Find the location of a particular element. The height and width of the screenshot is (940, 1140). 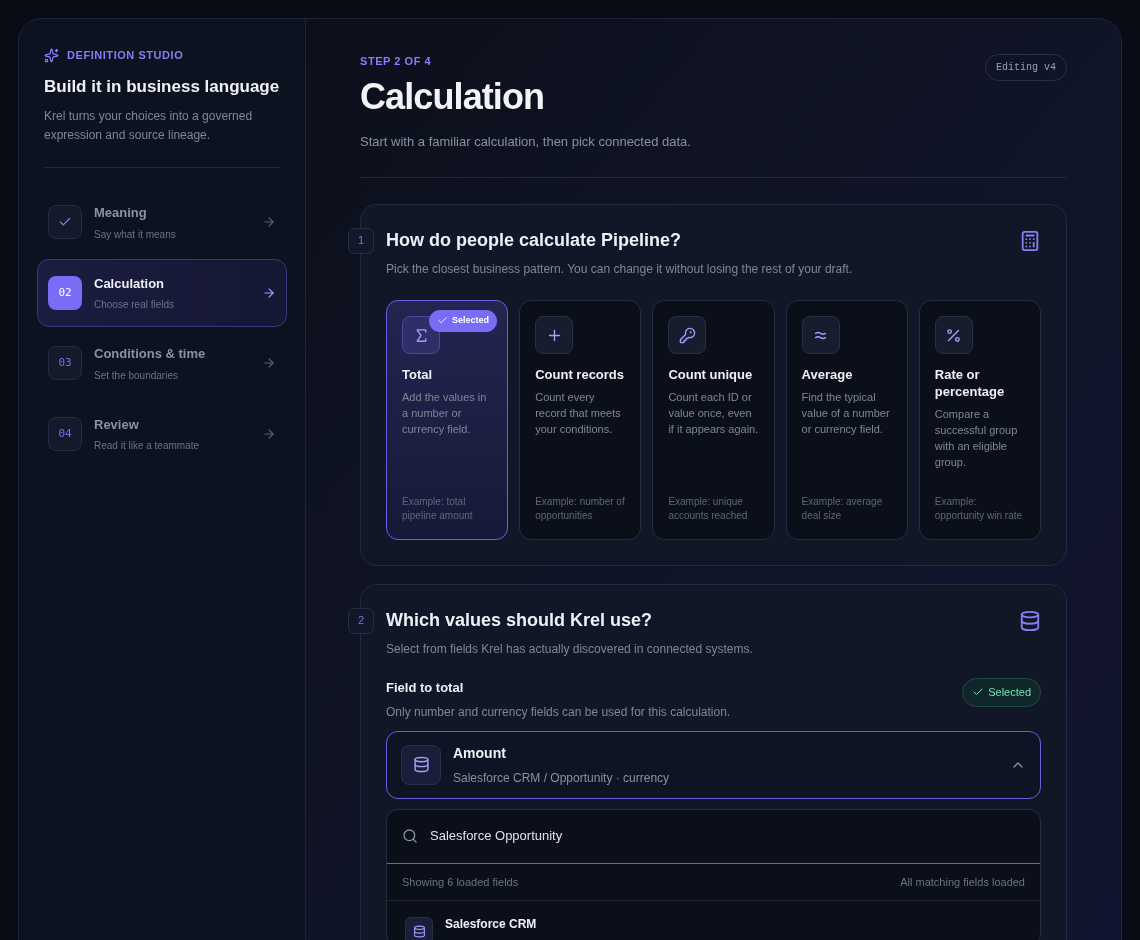

section-number: 2 is located at coordinates (361, 620).